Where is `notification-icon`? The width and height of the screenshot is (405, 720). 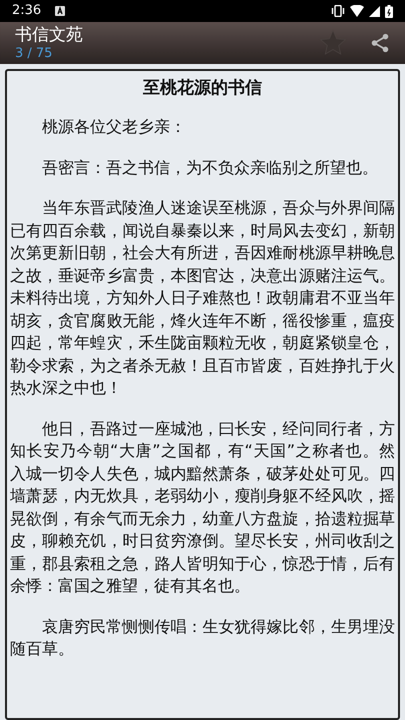 notification-icon is located at coordinates (60, 11).